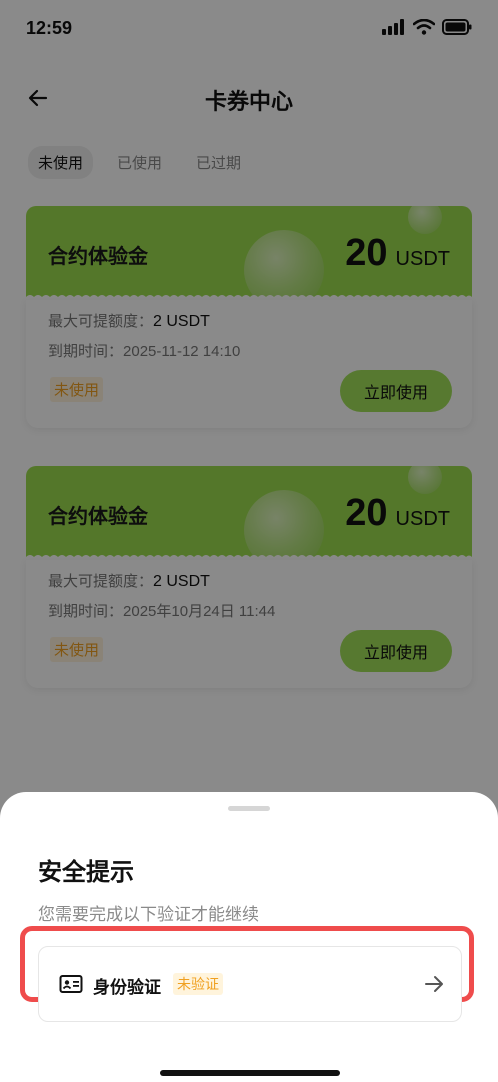 Image resolution: width=498 pixels, height=1082 pixels. What do you see at coordinates (127, 987) in the screenshot?
I see `verification-label: 身份验证` at bounding box center [127, 987].